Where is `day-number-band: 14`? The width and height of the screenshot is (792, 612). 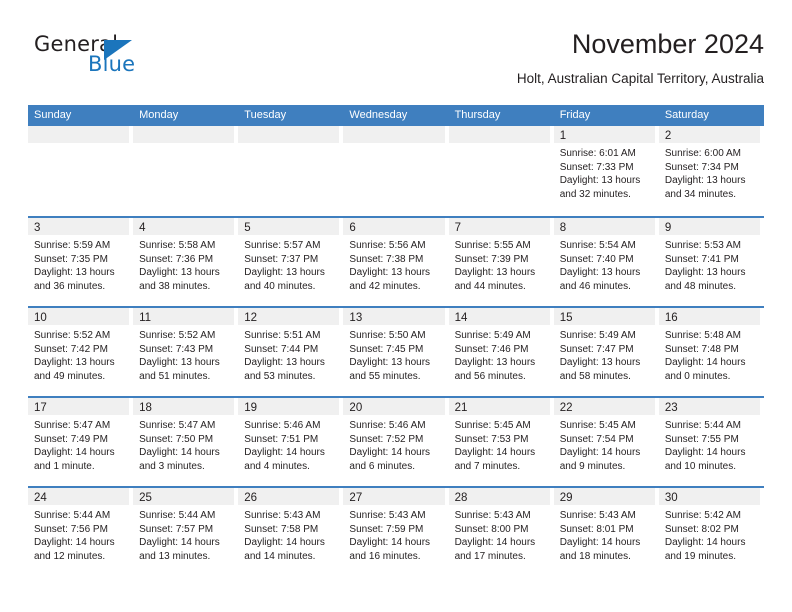 day-number-band: 14 is located at coordinates (499, 316).